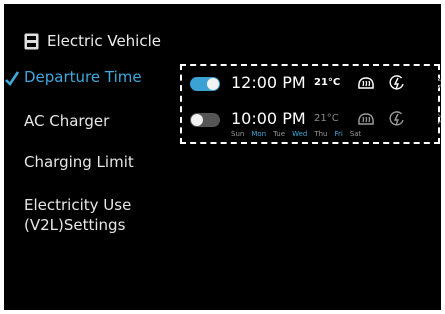 The image size is (445, 314). Describe the element at coordinates (83, 77) in the screenshot. I see `menu-item-departure-time: Departure Time` at that location.